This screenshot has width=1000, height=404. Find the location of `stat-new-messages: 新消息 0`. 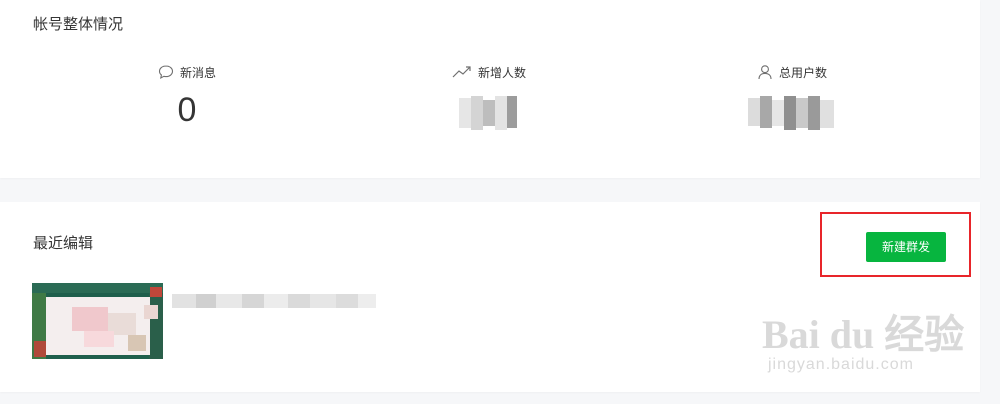

stat-new-messages: 新消息 0 is located at coordinates (187, 96).